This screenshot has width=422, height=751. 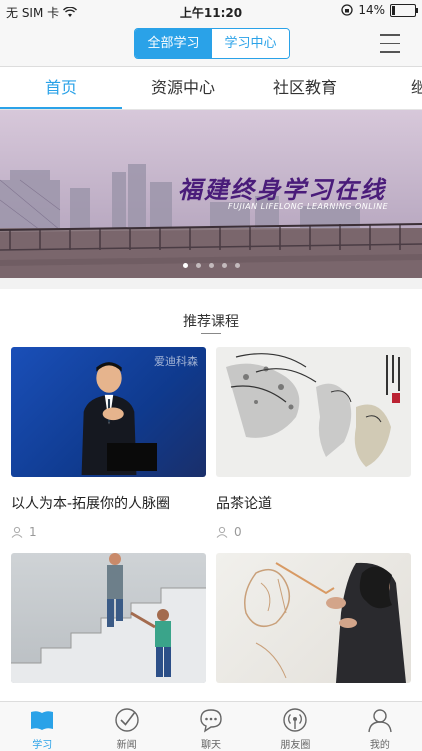 I want to click on top-nav-bar: 全部学习 学习中心, so click(x=211, y=44).